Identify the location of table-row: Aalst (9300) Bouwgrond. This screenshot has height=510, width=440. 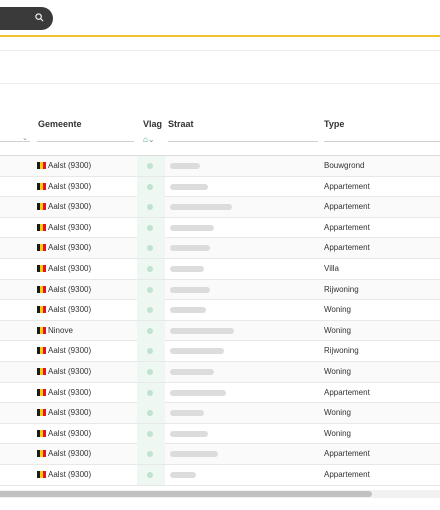
(220, 166).